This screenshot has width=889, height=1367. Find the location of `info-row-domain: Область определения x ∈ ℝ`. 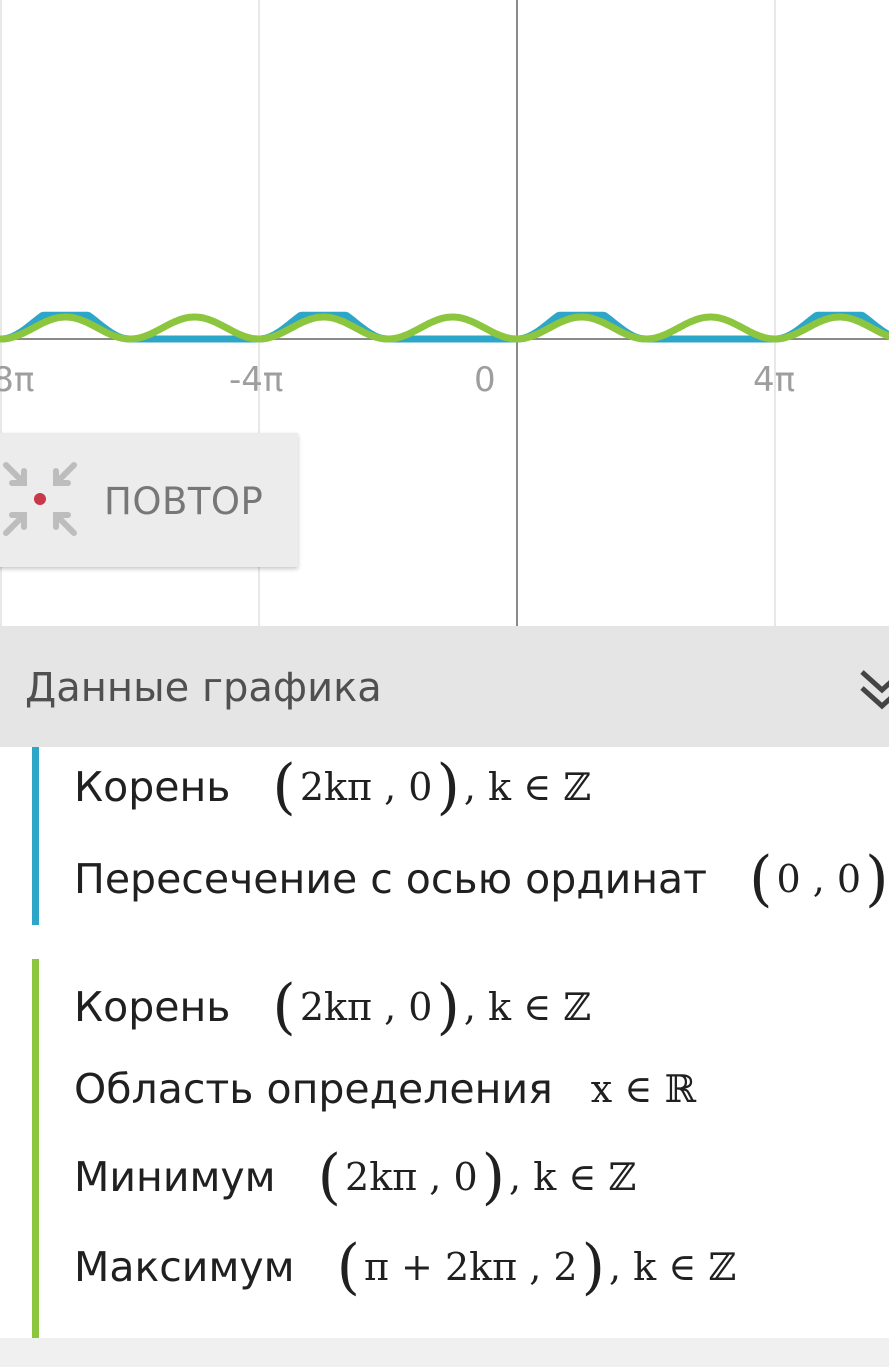

info-row-domain: Область определения x ∈ ℝ is located at coordinates (385, 1089).